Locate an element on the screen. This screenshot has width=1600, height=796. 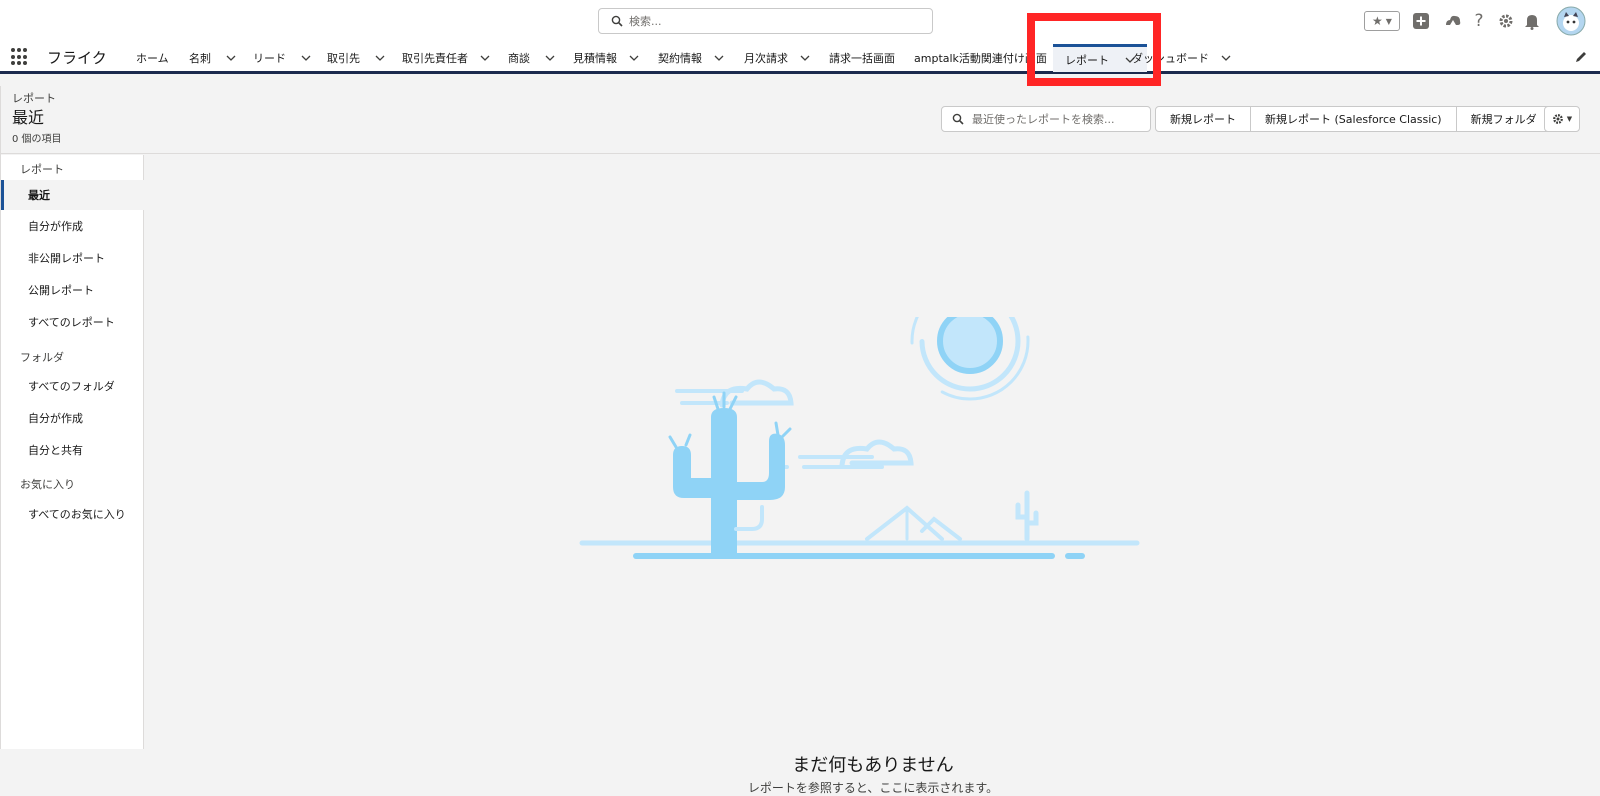
trailhead-button is located at coordinates (1453, 21).